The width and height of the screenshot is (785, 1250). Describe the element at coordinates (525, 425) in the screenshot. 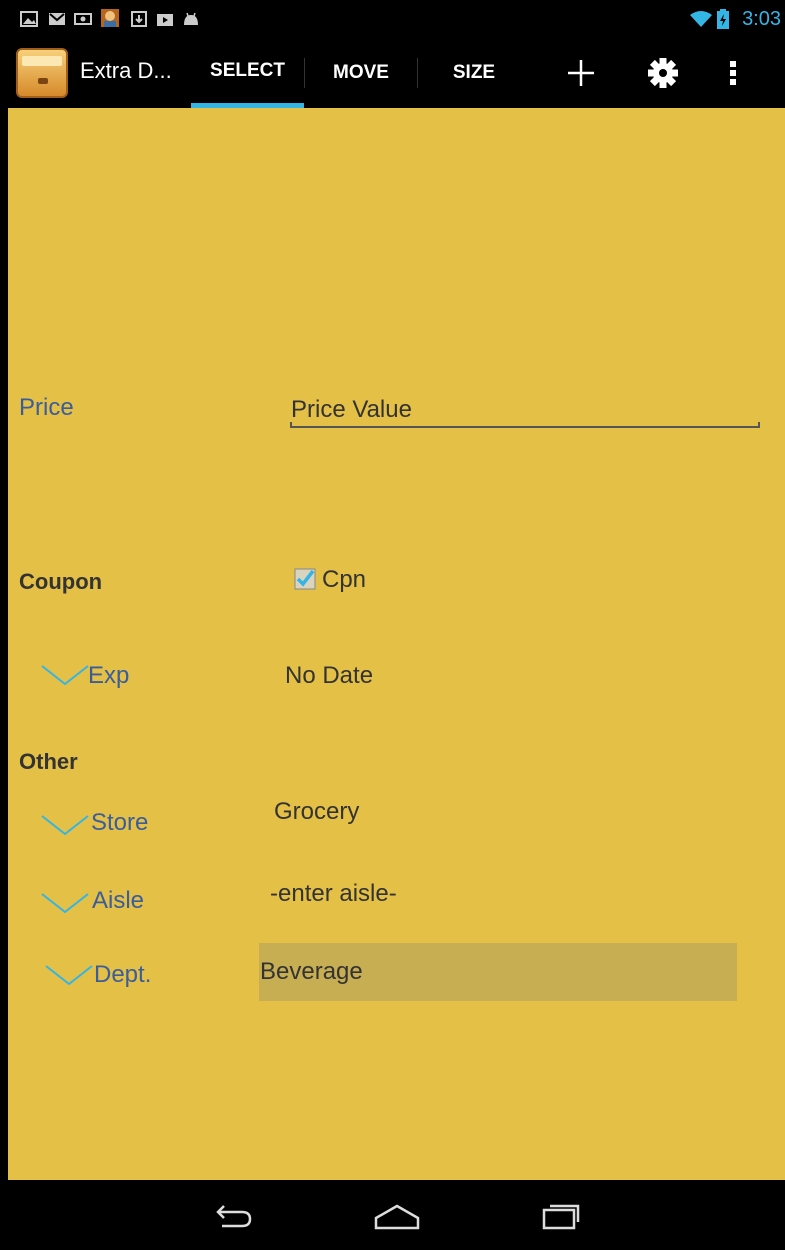

I see `price-input-underline` at that location.